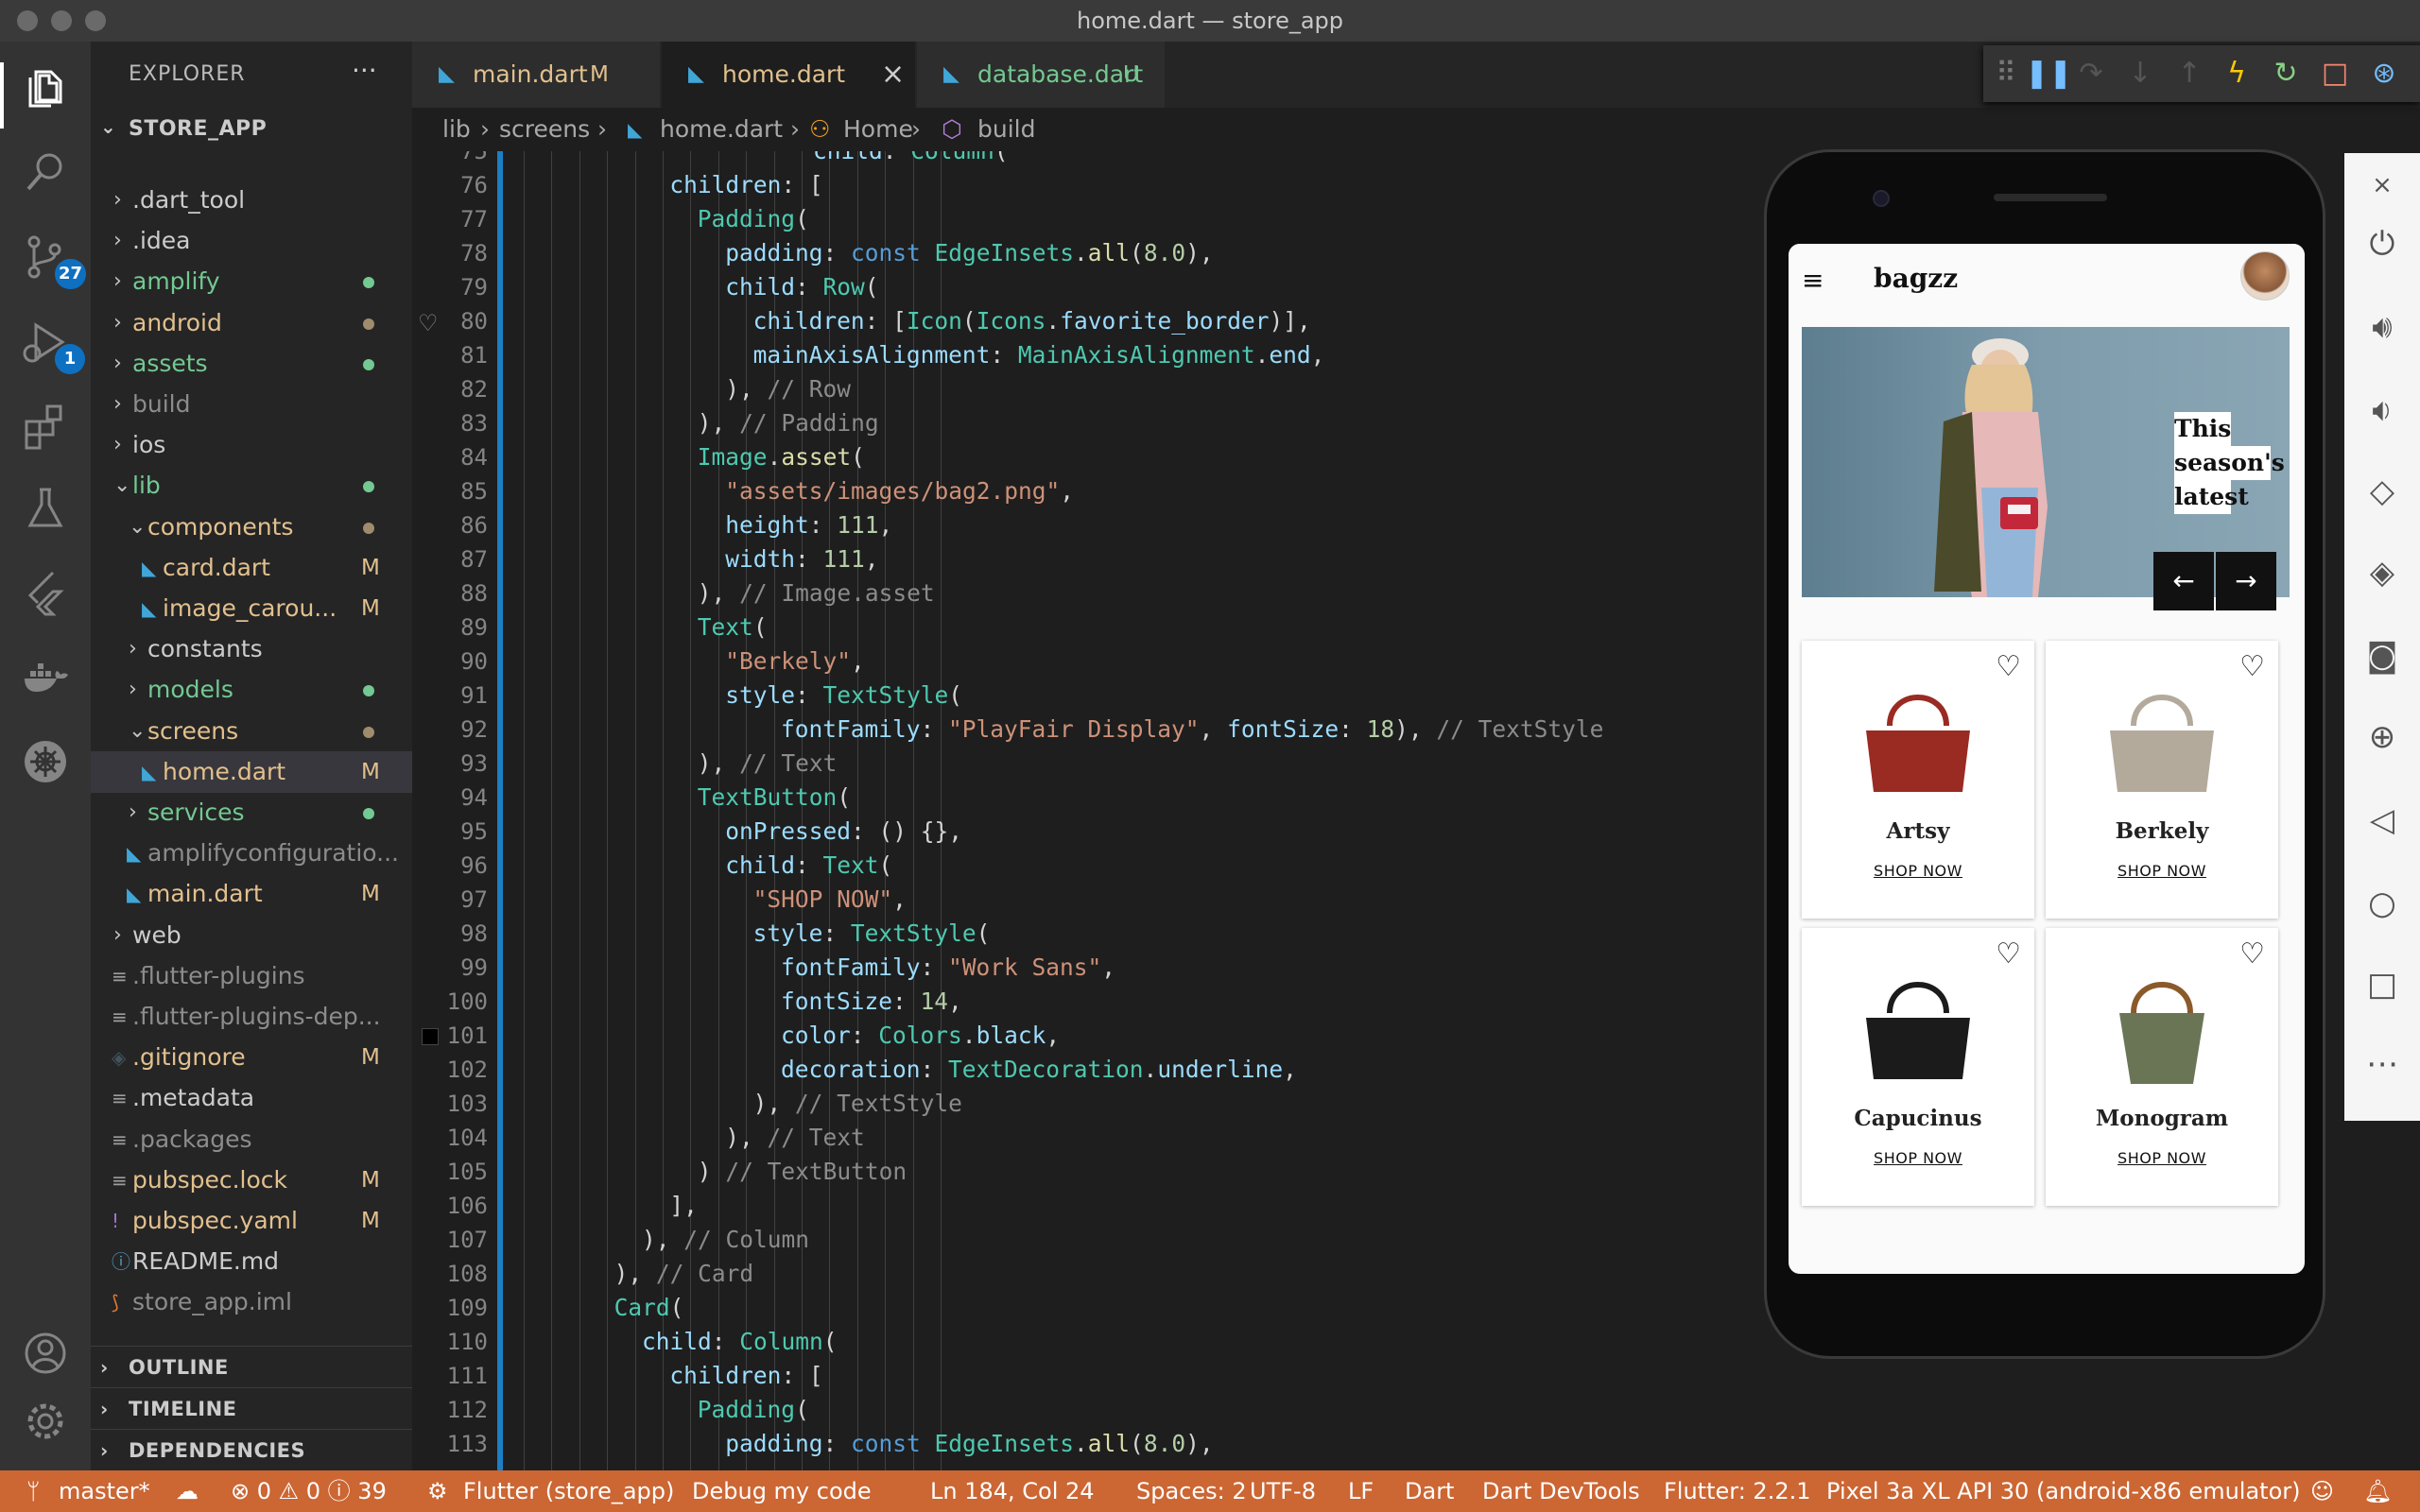  Describe the element at coordinates (251, 281) in the screenshot. I see `tree-item: › amplify` at that location.